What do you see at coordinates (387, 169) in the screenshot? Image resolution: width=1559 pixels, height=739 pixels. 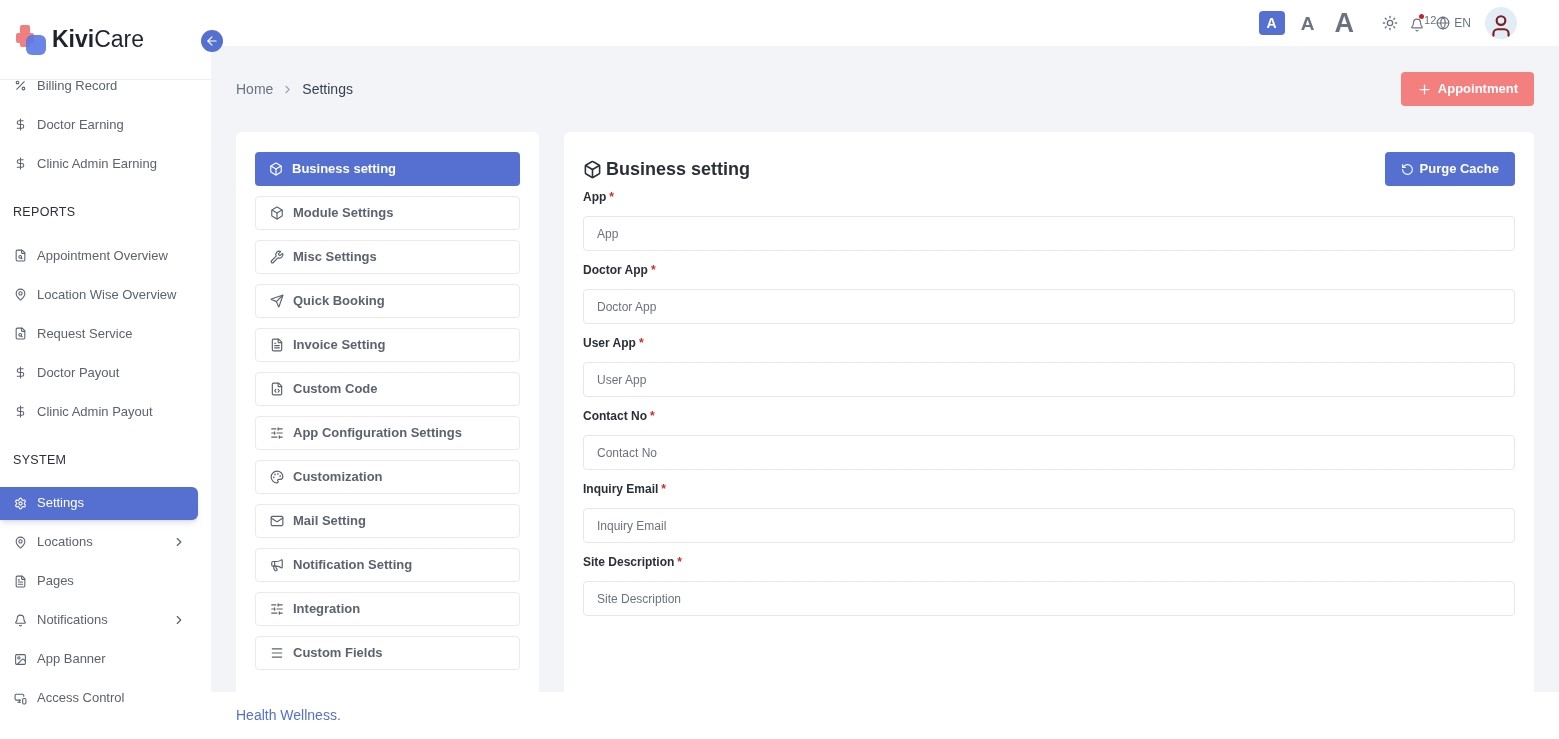 I see `settings-menu-item: Business setting` at bounding box center [387, 169].